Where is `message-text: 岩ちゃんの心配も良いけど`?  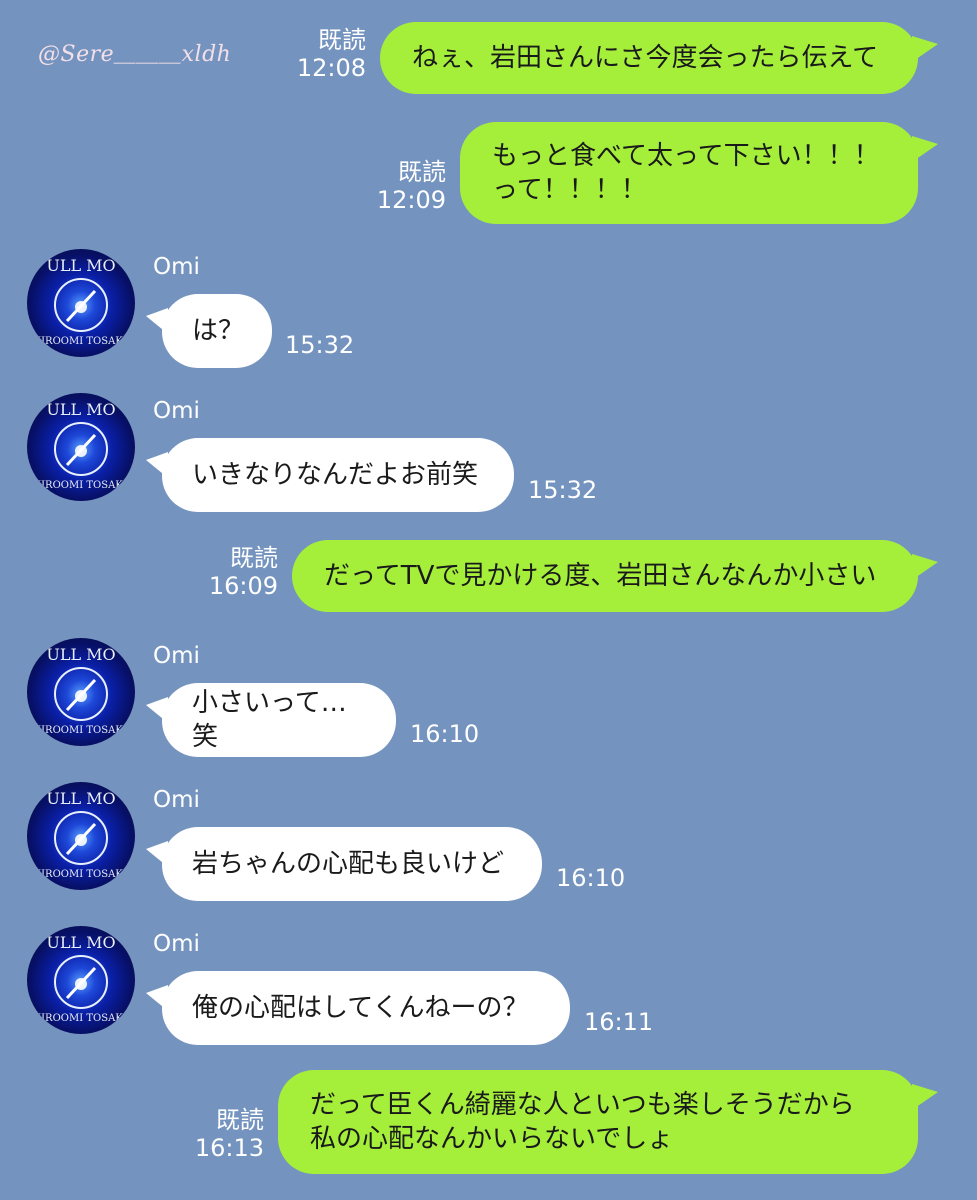
message-text: 岩ちゃんの心配も良いけど is located at coordinates (348, 864).